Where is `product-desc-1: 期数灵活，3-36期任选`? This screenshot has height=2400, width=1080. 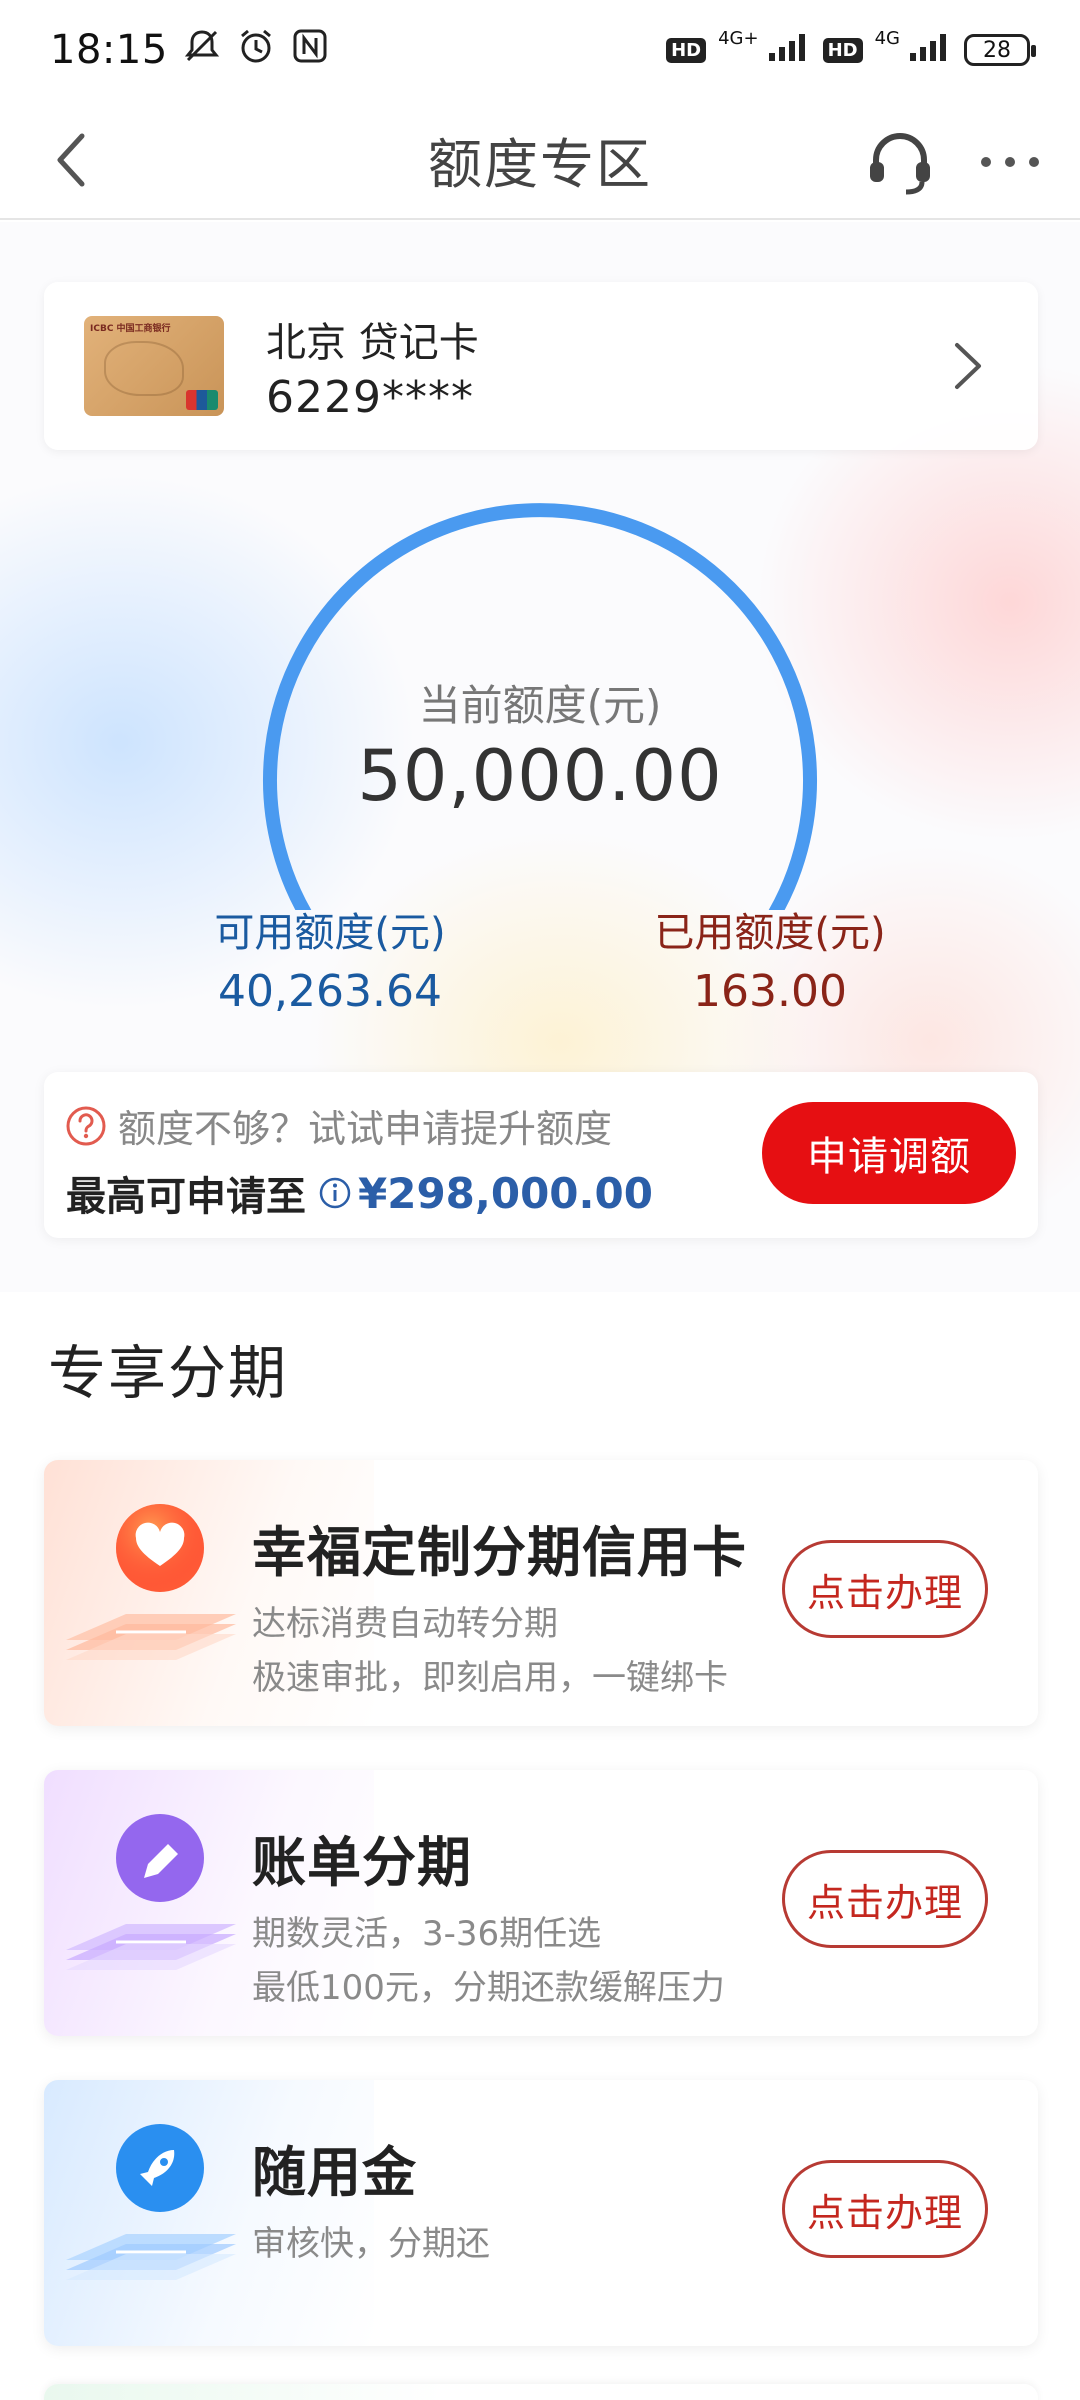
product-desc-1: 期数灵活，3-36期任选 is located at coordinates (427, 1934).